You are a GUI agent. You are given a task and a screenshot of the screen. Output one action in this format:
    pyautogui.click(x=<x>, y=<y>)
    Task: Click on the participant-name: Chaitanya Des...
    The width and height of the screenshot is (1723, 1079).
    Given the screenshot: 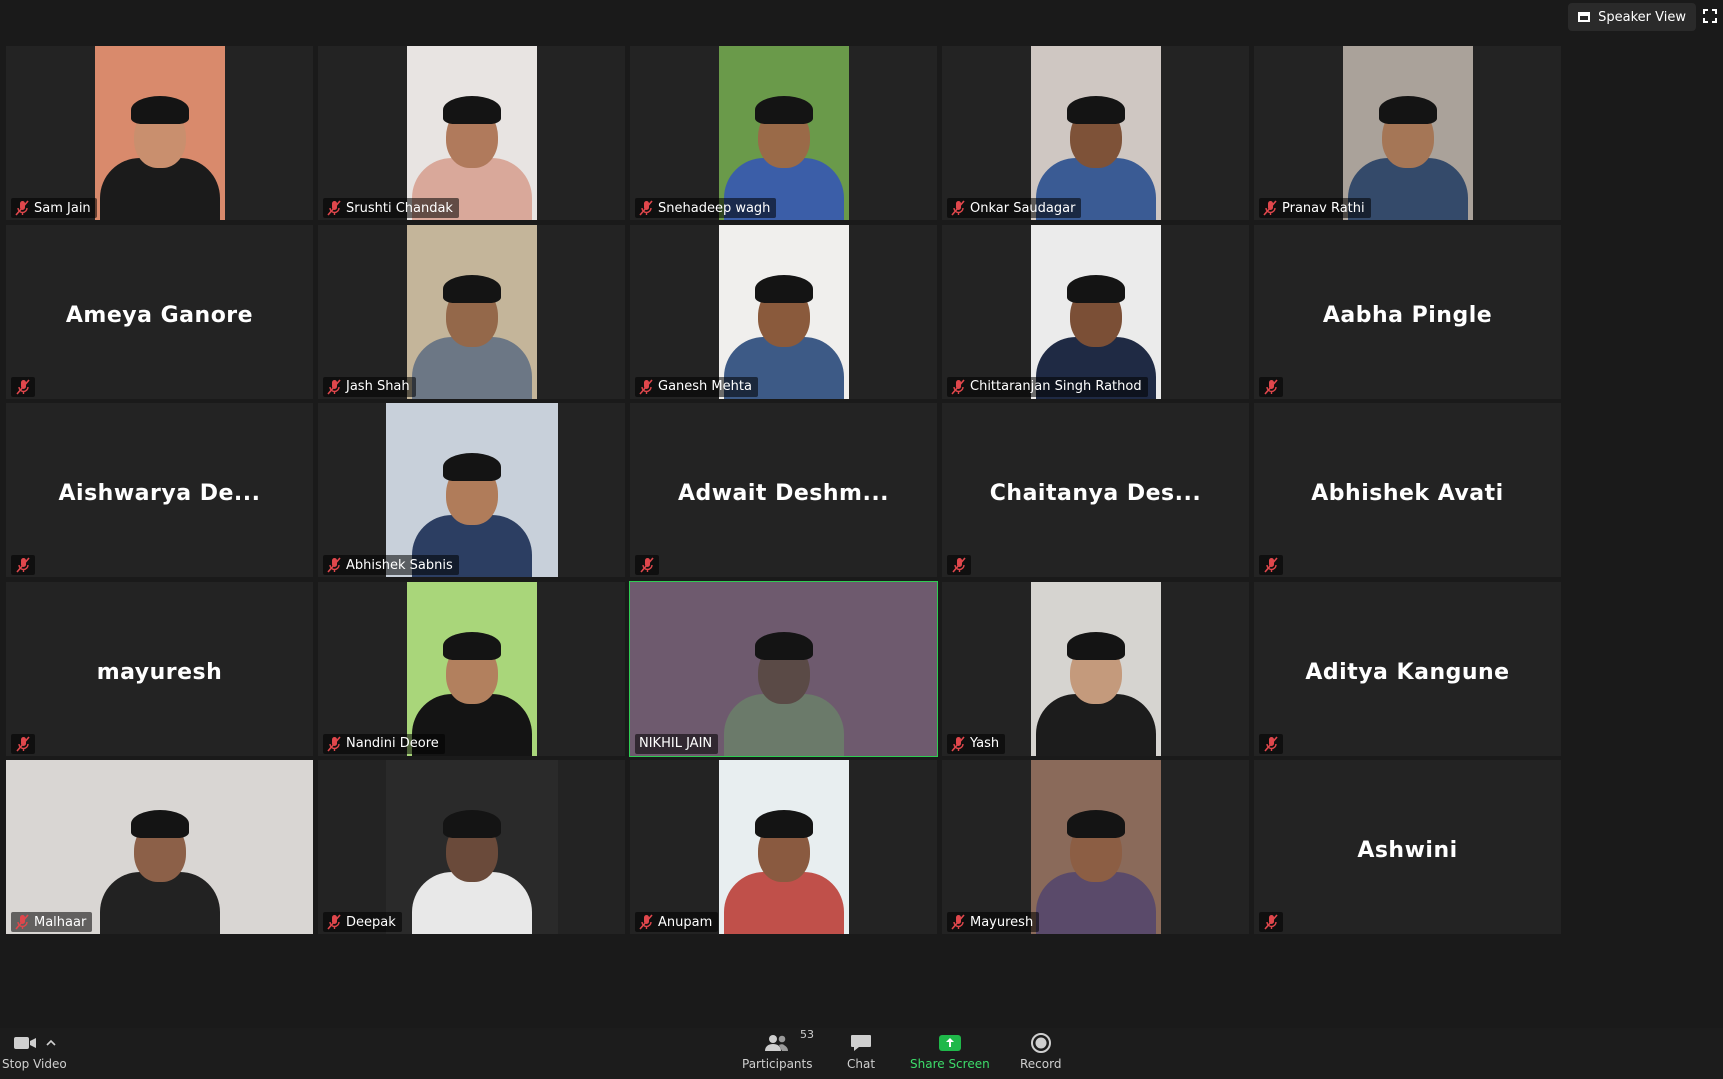 What is the action you would take?
    pyautogui.click(x=1095, y=493)
    